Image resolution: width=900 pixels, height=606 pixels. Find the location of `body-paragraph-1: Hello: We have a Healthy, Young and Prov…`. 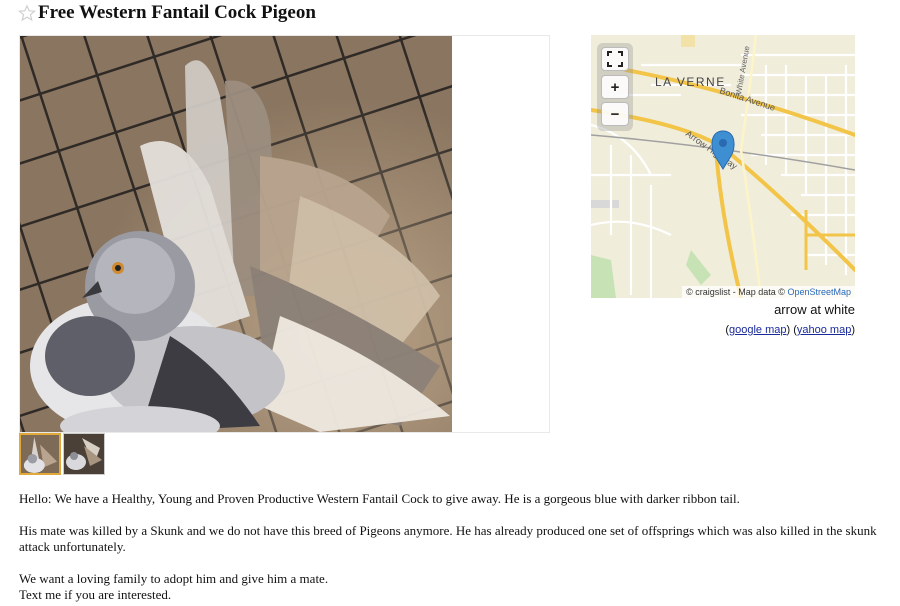

body-paragraph-1: Hello: We have a Healthy, Young and Prov… is located at coordinates (379, 498).